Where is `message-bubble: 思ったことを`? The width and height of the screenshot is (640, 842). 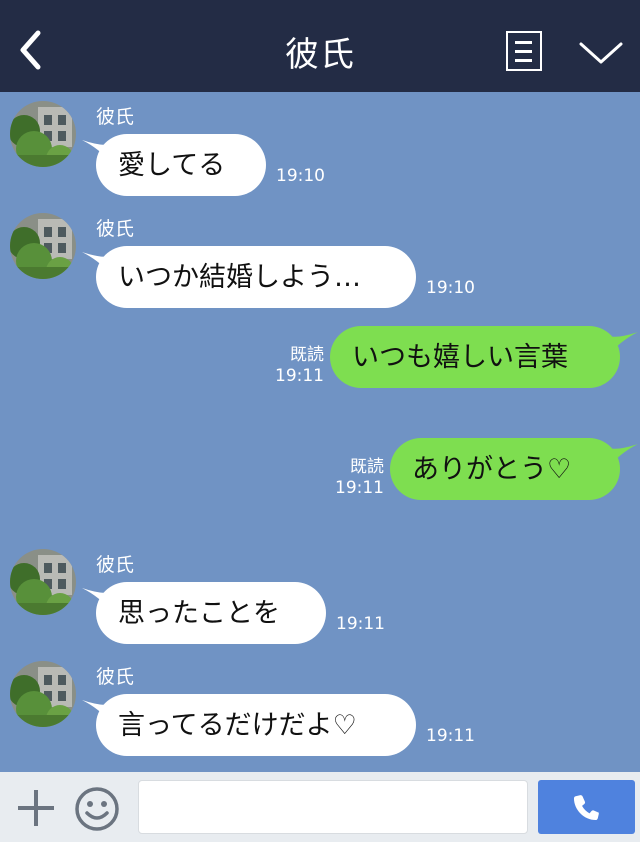 message-bubble: 思ったことを is located at coordinates (211, 613).